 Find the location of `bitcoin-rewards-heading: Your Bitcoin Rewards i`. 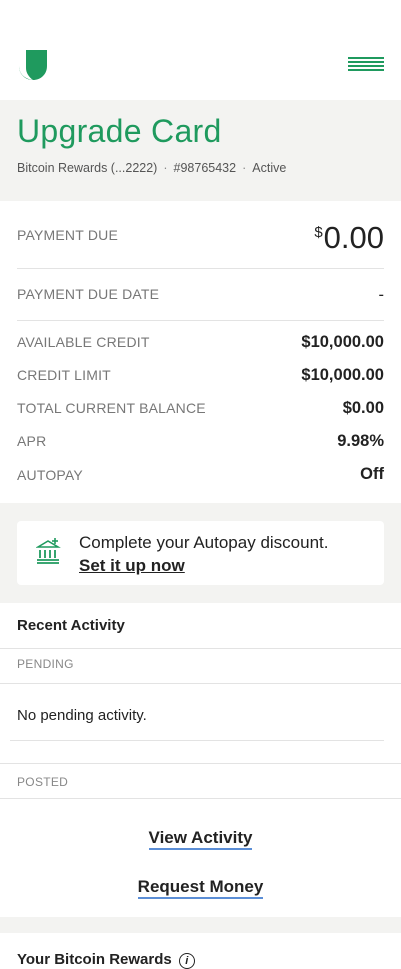

bitcoin-rewards-heading: Your Bitcoin Rewards i is located at coordinates (106, 960).